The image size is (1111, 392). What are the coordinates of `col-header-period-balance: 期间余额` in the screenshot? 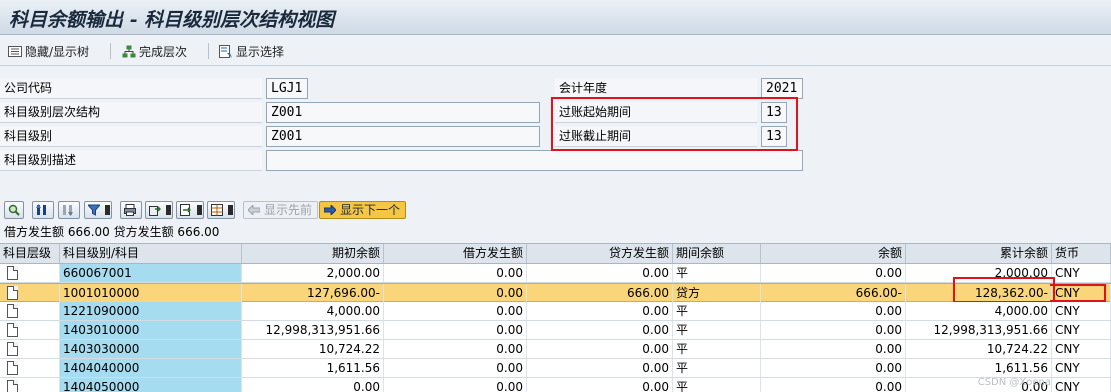 It's located at (717, 253).